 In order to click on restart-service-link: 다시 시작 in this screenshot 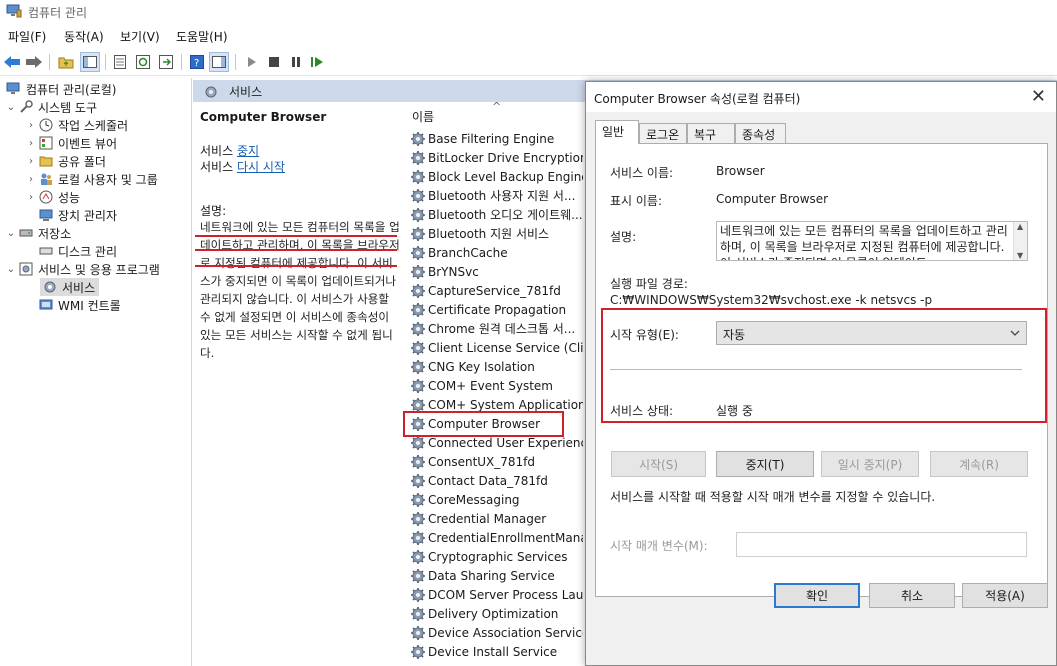, I will do `click(261, 167)`.